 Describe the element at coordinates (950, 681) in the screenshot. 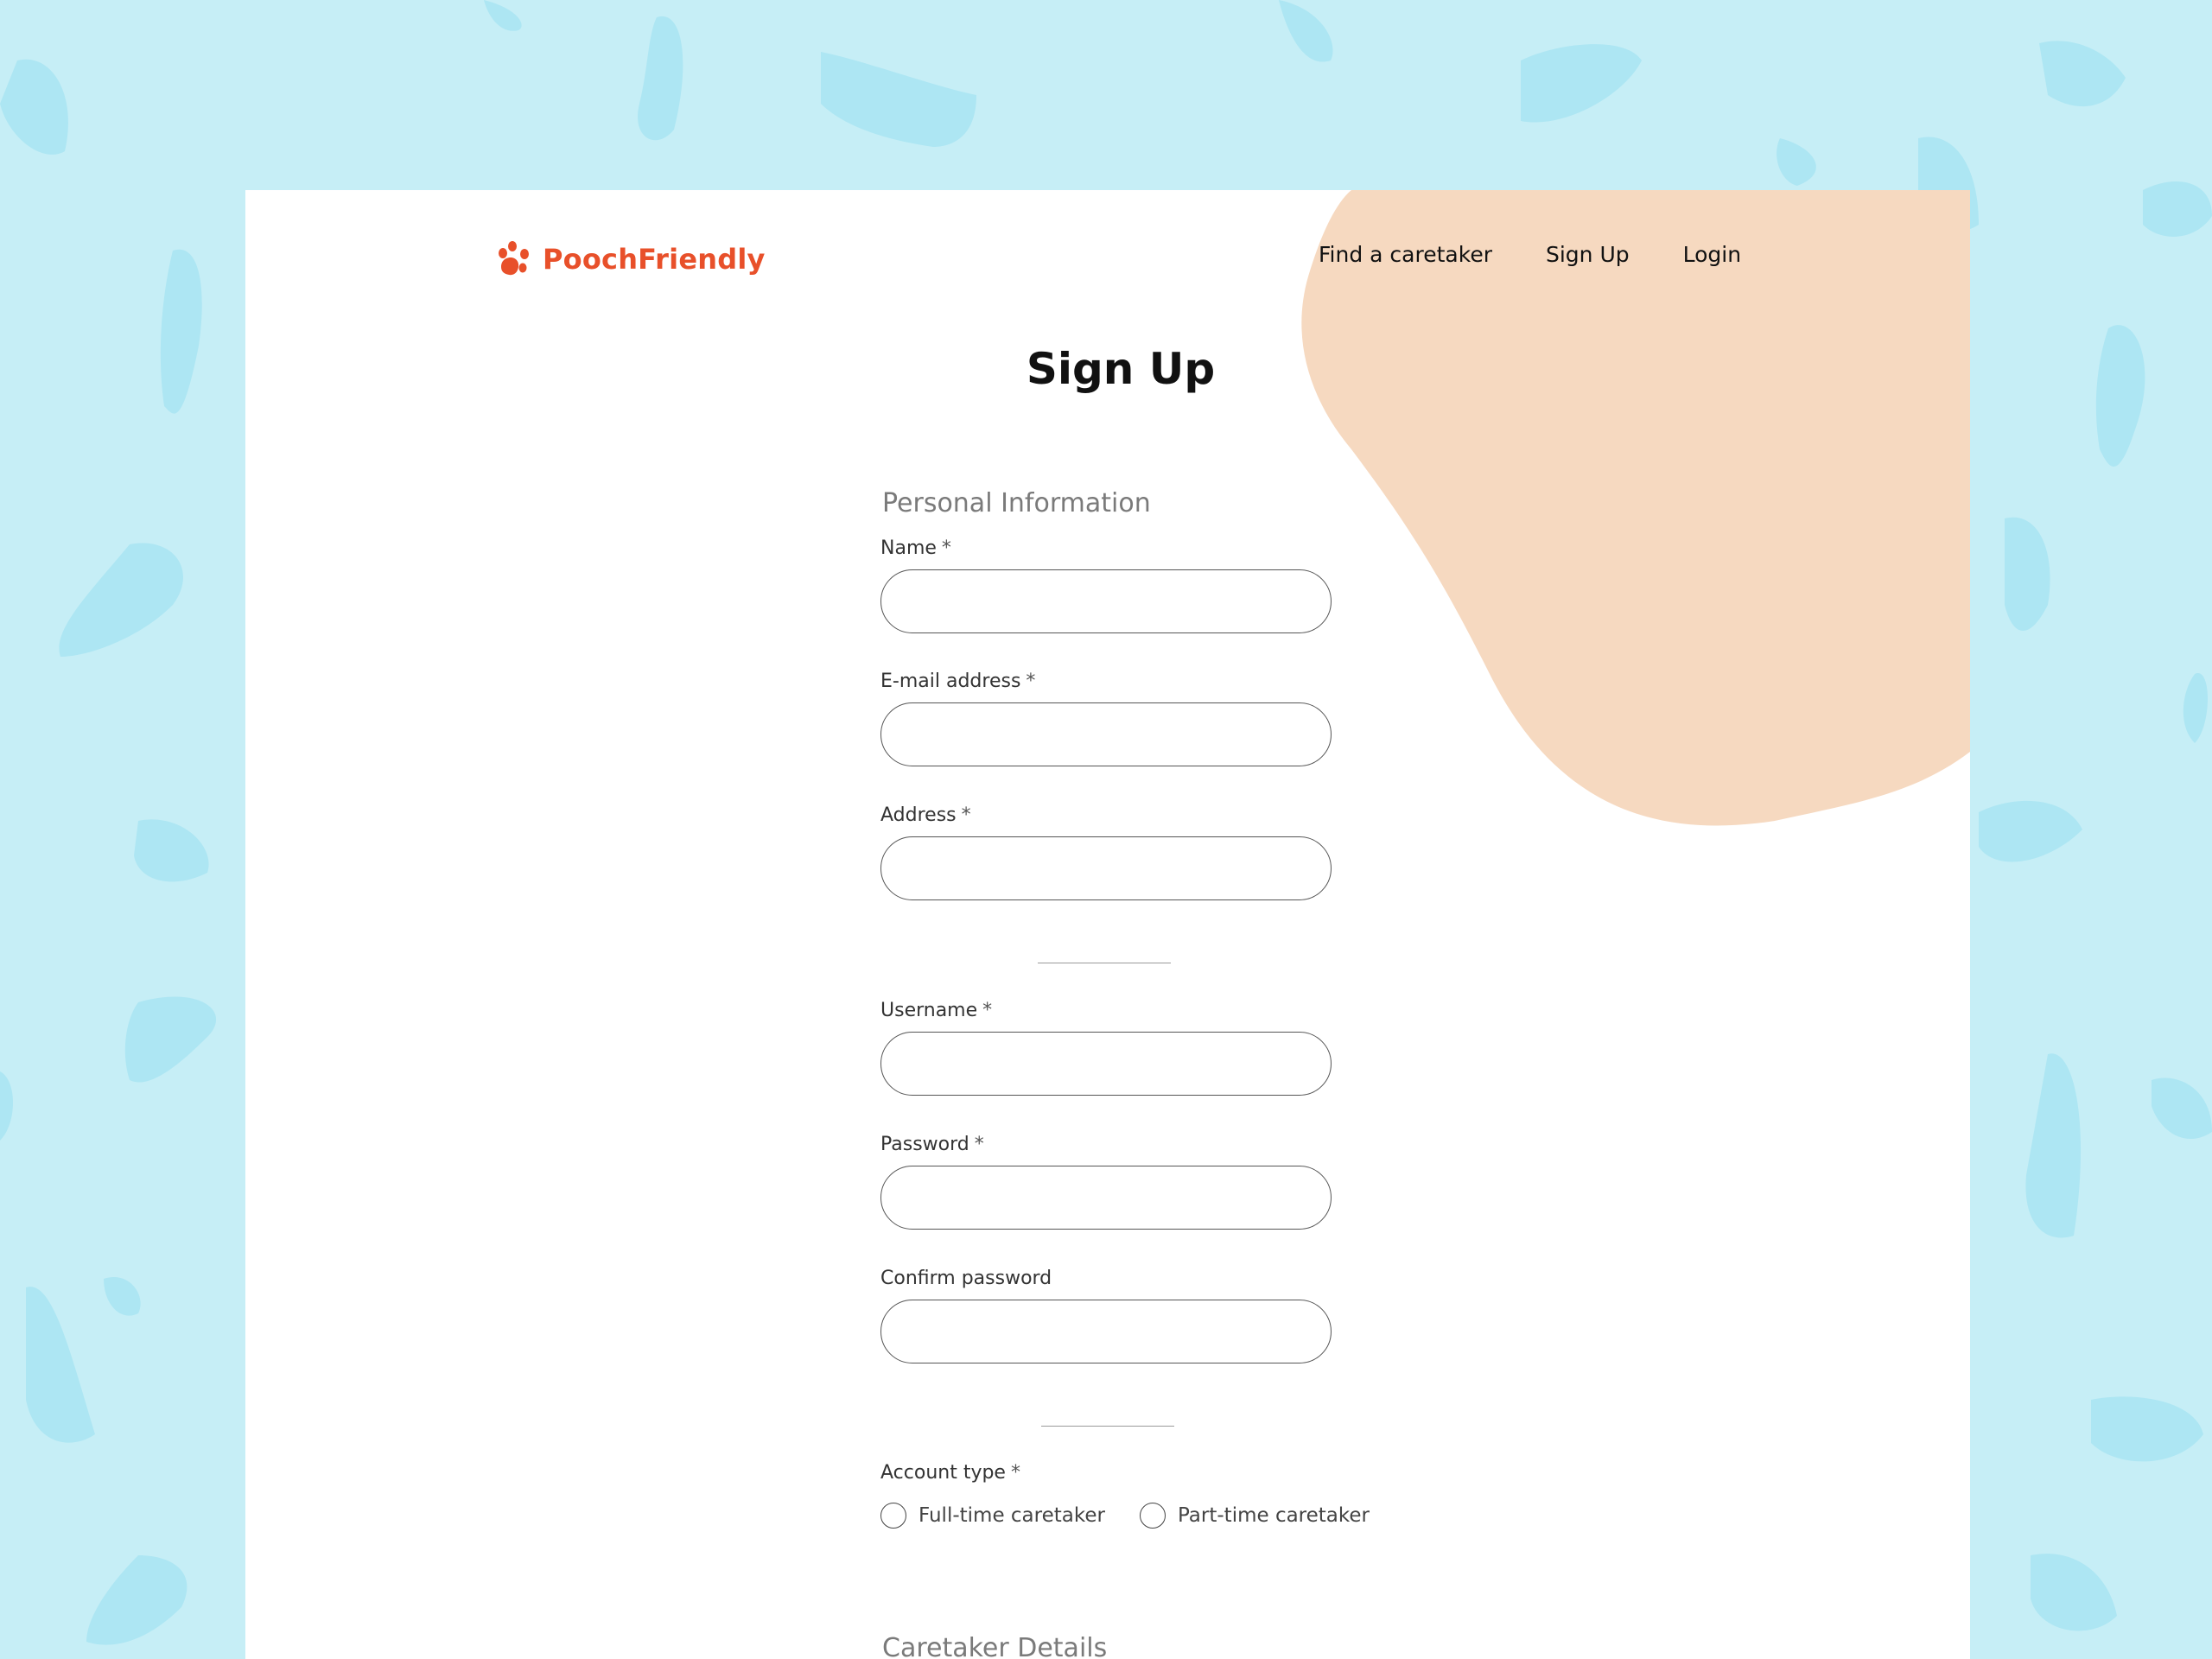

I see `email-label-text: E-mail address` at that location.